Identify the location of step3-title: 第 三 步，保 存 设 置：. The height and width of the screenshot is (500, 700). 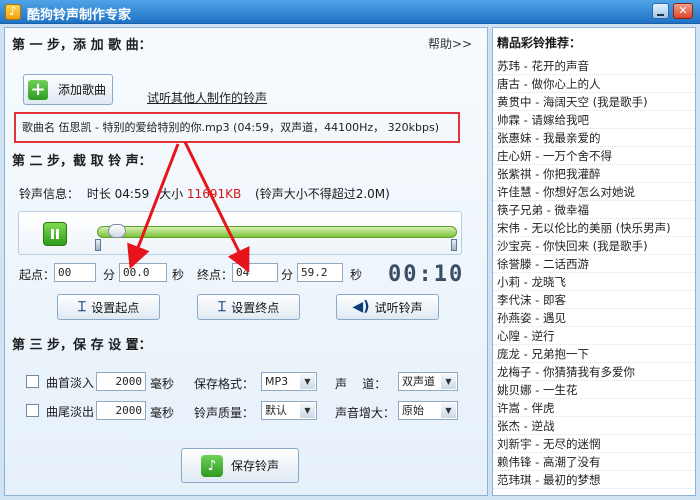
(82, 345).